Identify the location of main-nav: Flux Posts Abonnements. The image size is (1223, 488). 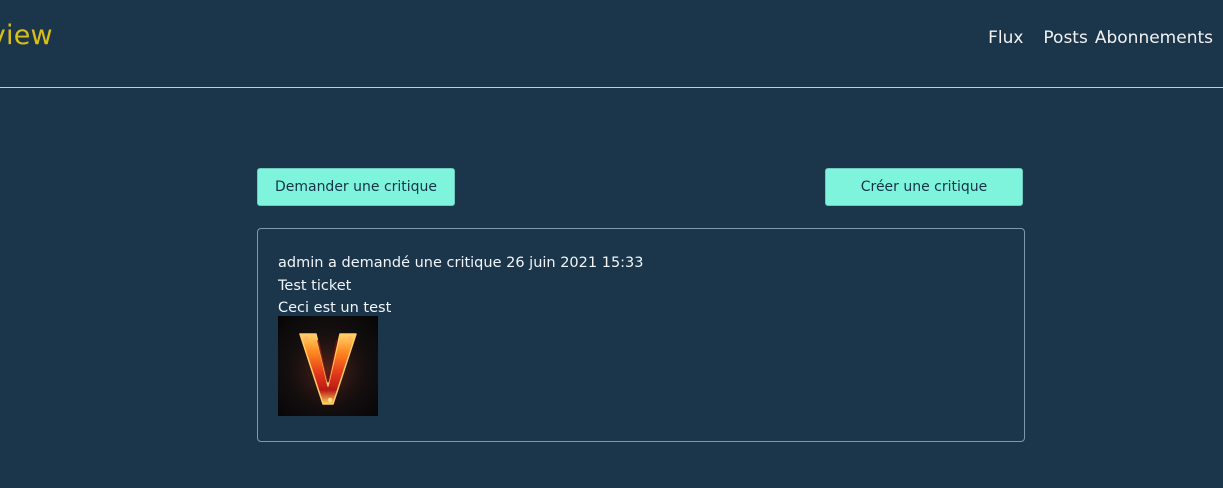
(1100, 38).